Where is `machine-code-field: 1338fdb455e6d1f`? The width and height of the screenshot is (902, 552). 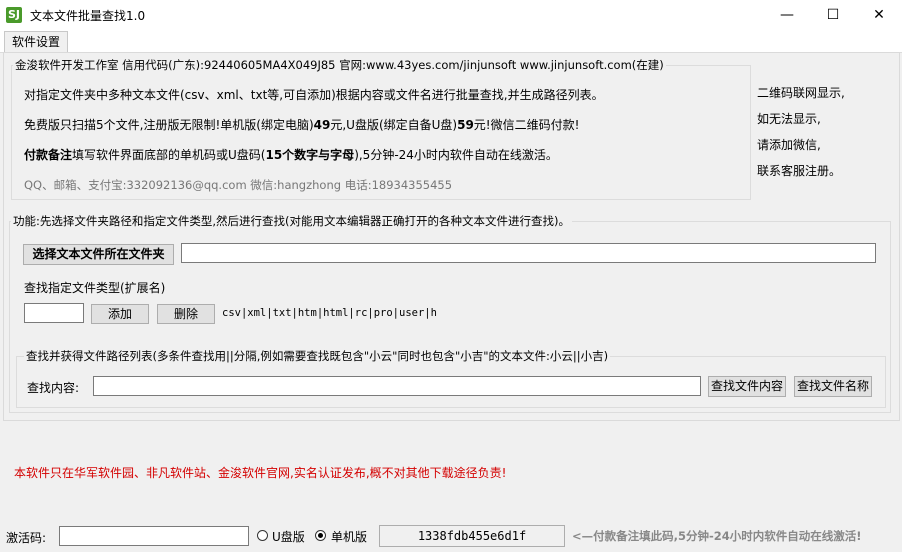 machine-code-field: 1338fdb455e6d1f is located at coordinates (472, 536).